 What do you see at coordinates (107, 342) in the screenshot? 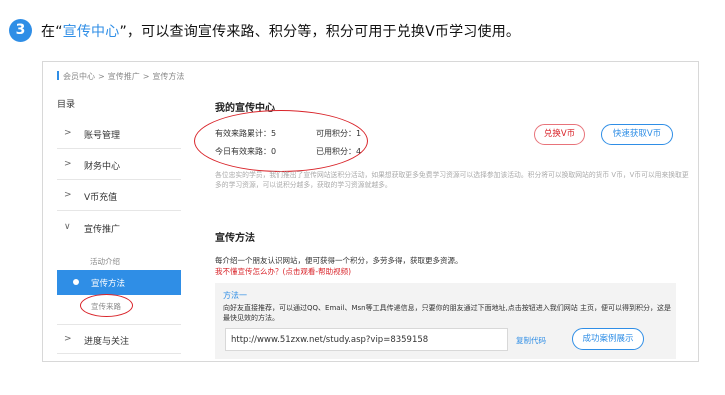
I see `sidebar-item-label: 进度与关注` at bounding box center [107, 342].